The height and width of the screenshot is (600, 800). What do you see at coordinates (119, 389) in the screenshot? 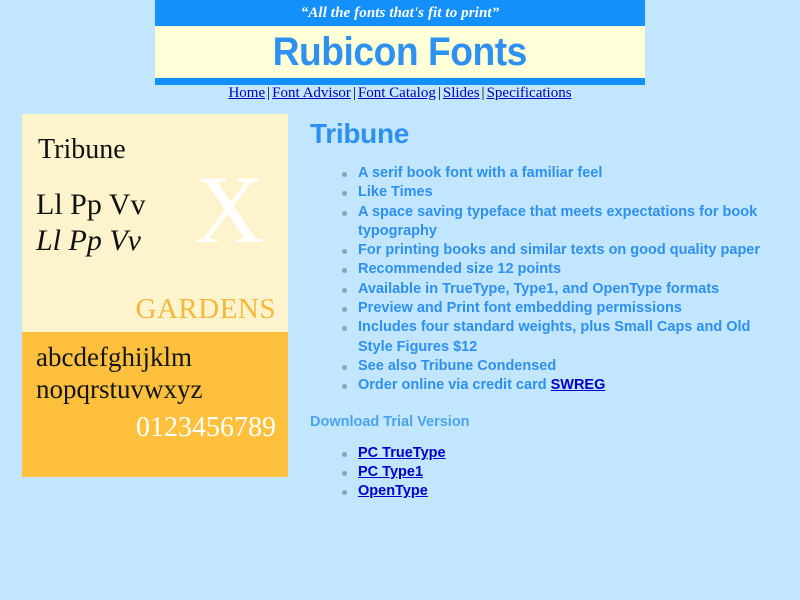
I see `specimen-alphabet-line-2: nopqrstuvwxyz` at bounding box center [119, 389].